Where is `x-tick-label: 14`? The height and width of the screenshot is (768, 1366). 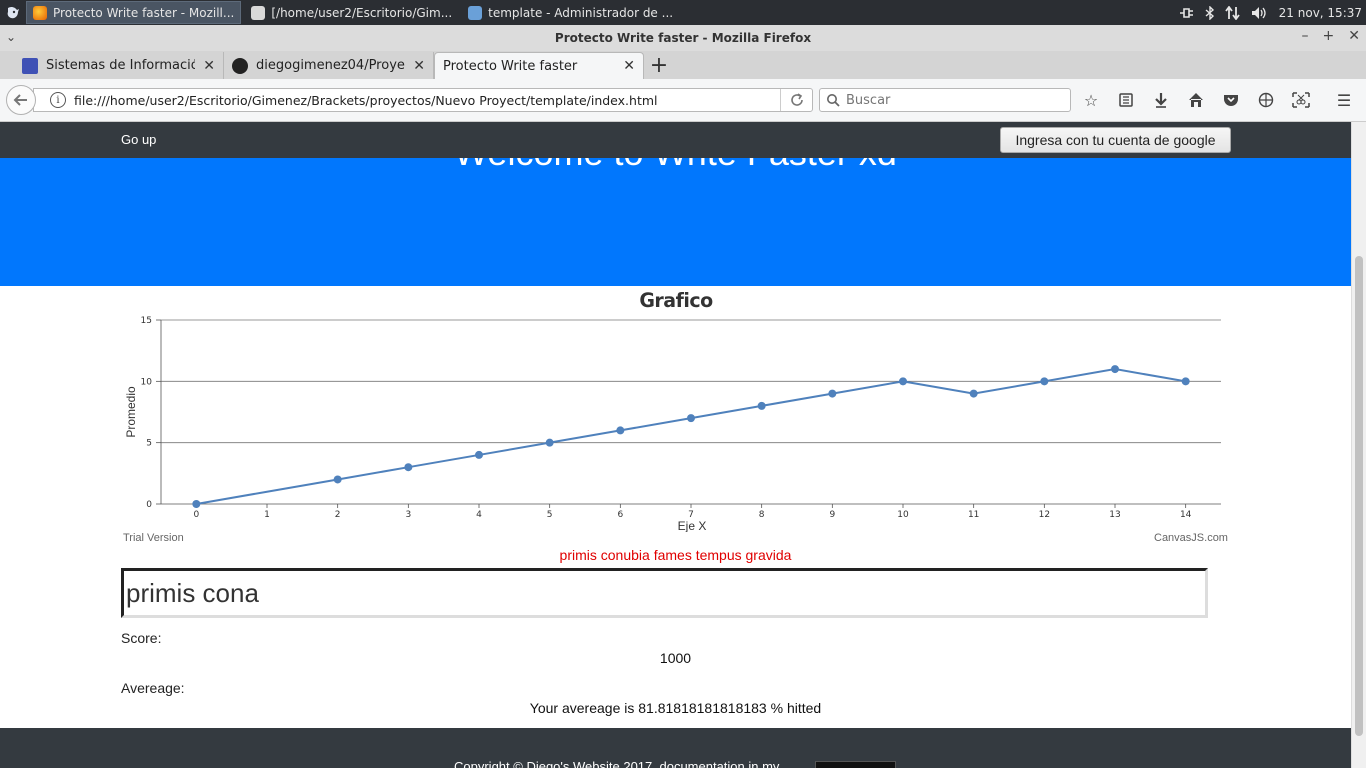 x-tick-label: 14 is located at coordinates (1186, 515).